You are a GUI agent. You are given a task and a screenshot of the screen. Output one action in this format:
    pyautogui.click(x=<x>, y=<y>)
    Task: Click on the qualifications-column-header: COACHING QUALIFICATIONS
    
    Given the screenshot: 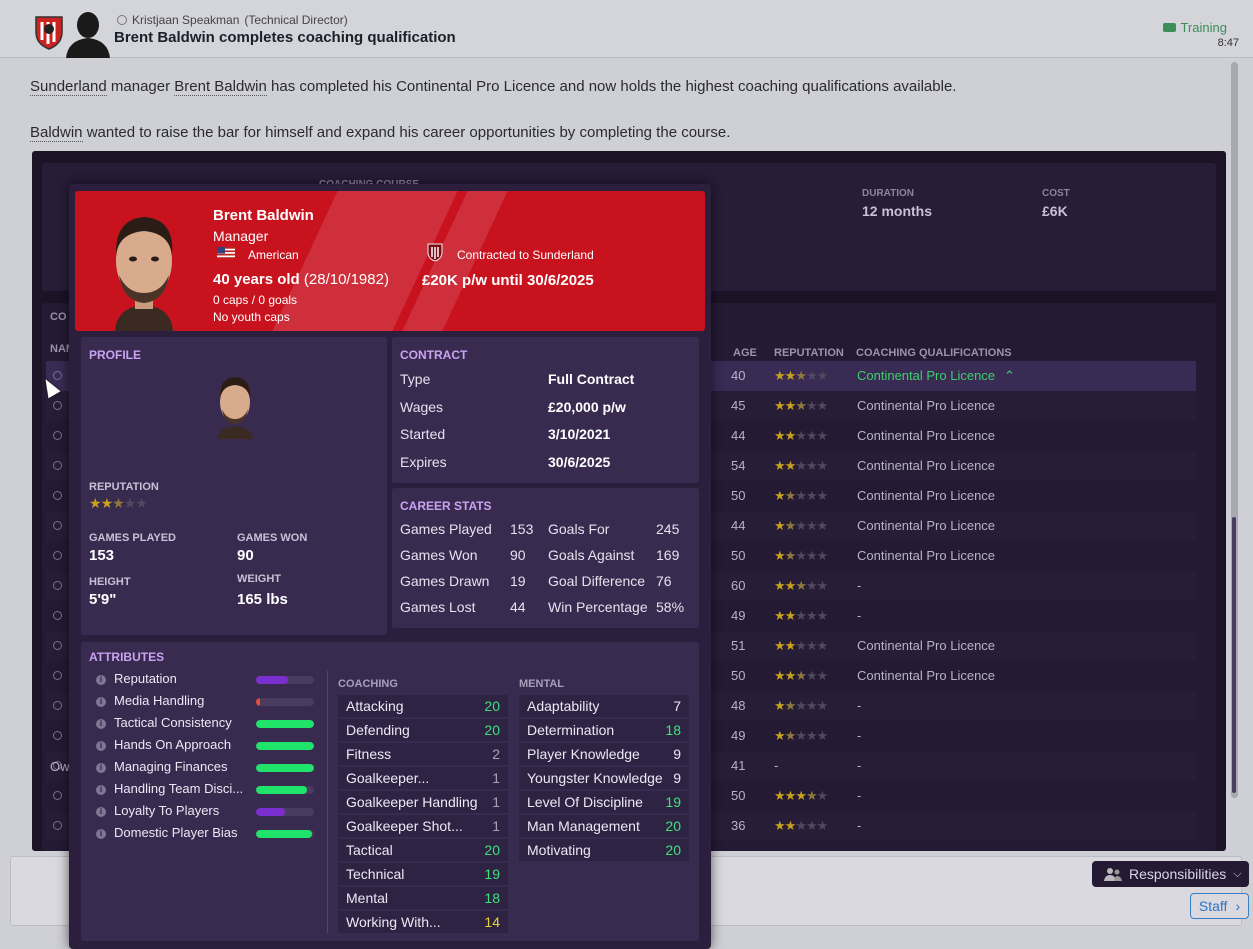 What is the action you would take?
    pyautogui.click(x=934, y=353)
    